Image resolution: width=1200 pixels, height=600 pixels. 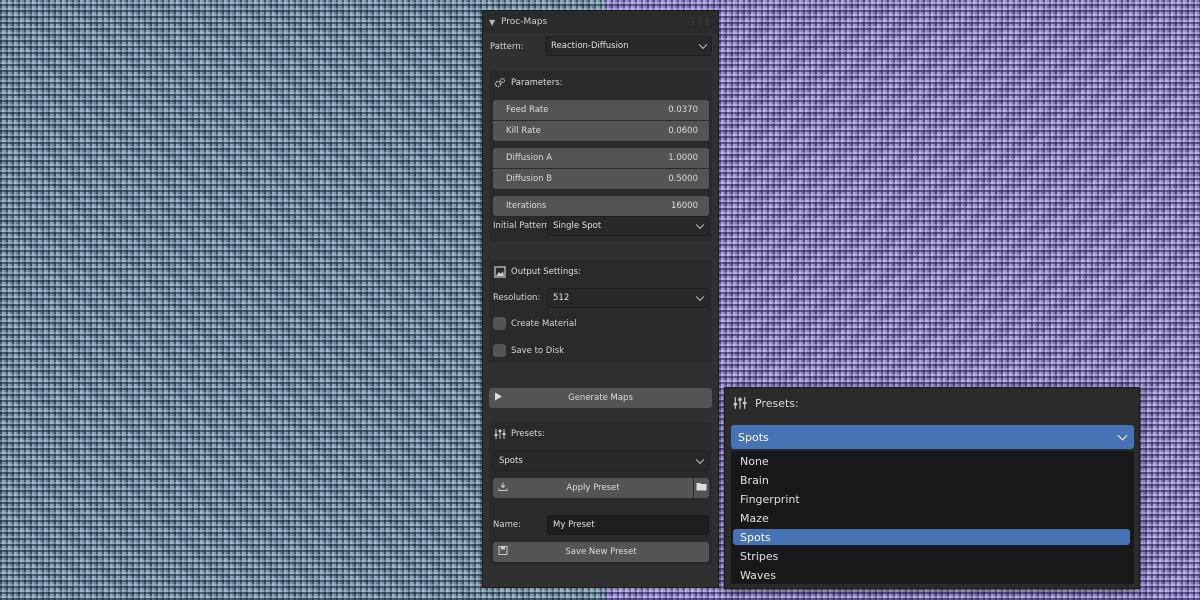 What do you see at coordinates (523, 131) in the screenshot?
I see `kill-rate-label: Kill Rate` at bounding box center [523, 131].